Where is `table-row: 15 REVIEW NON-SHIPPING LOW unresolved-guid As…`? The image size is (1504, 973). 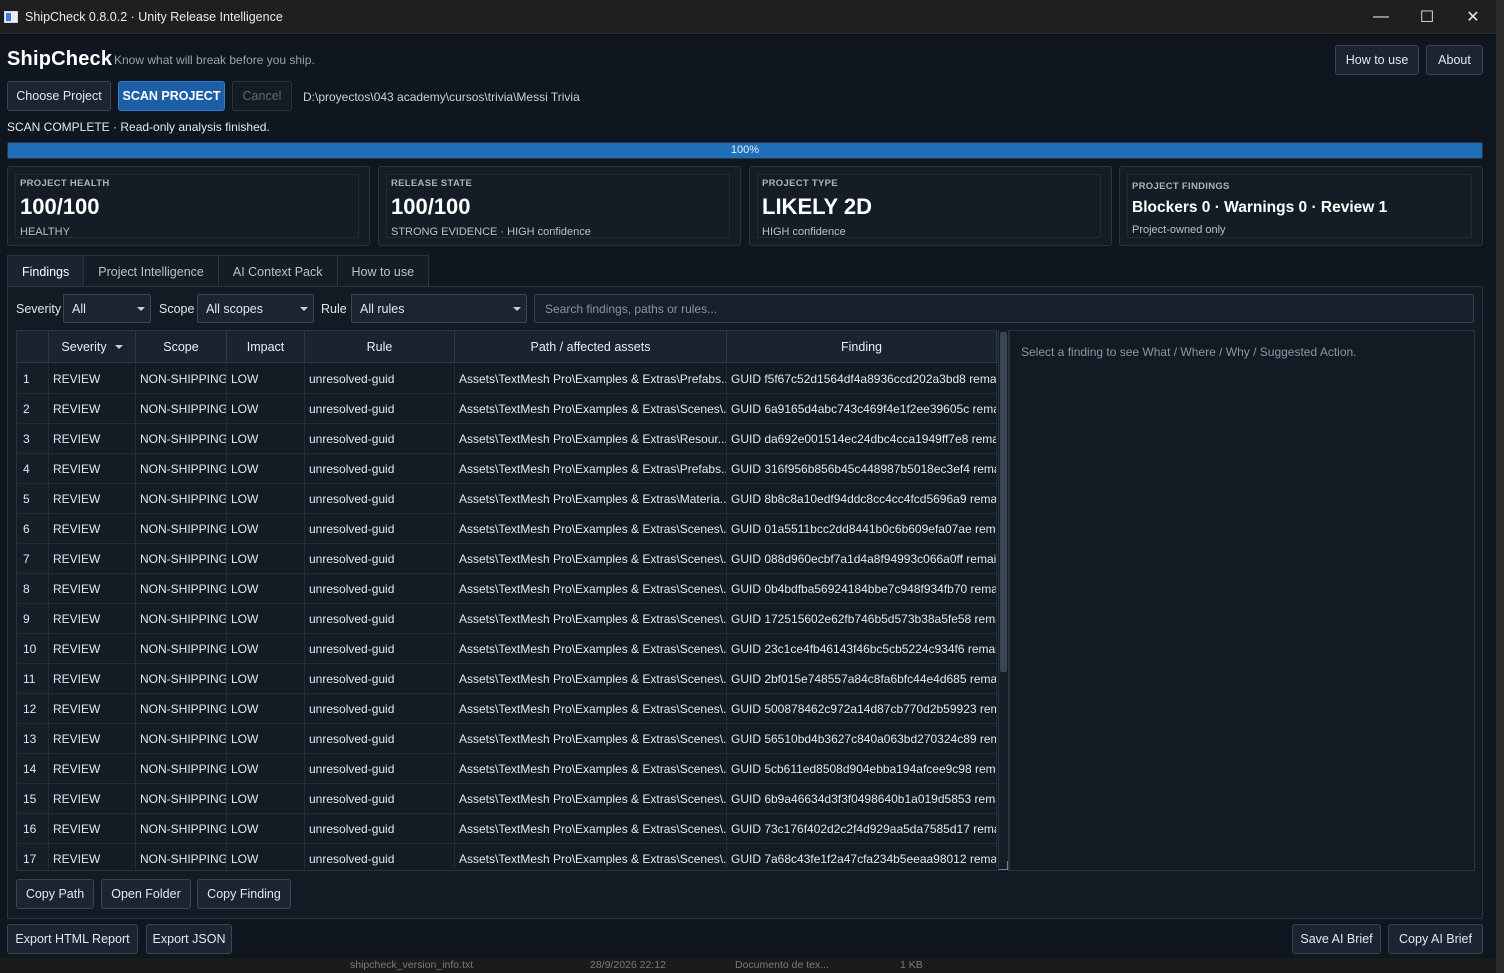
table-row: 15 REVIEW NON-SHIPPING LOW unresolved-guid As… is located at coordinates (507, 799).